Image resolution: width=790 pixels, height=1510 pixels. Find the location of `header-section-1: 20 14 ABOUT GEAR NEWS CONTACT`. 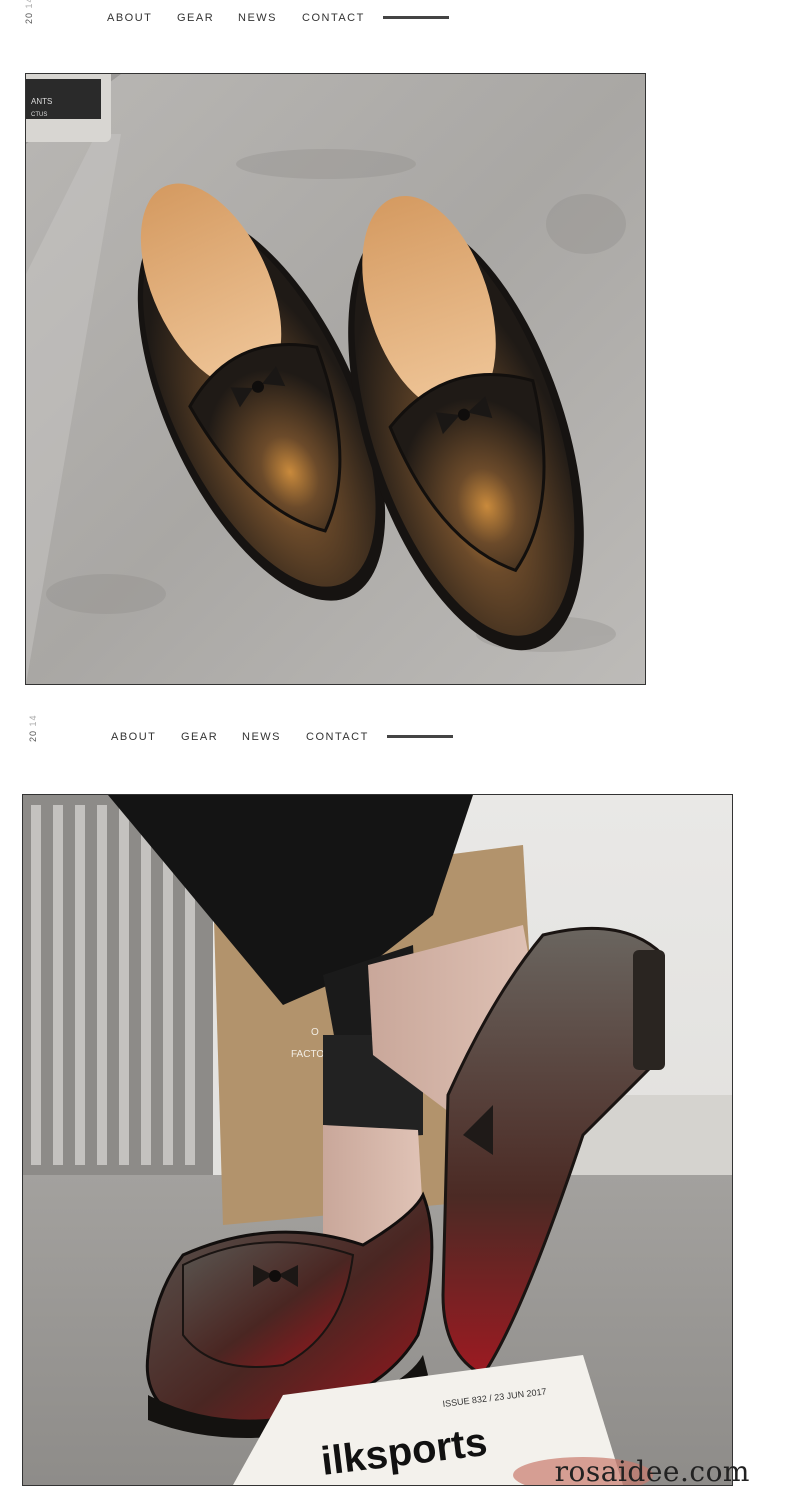

header-section-1: 20 14 ABOUT GEAR NEWS CONTACT is located at coordinates (395, 35).